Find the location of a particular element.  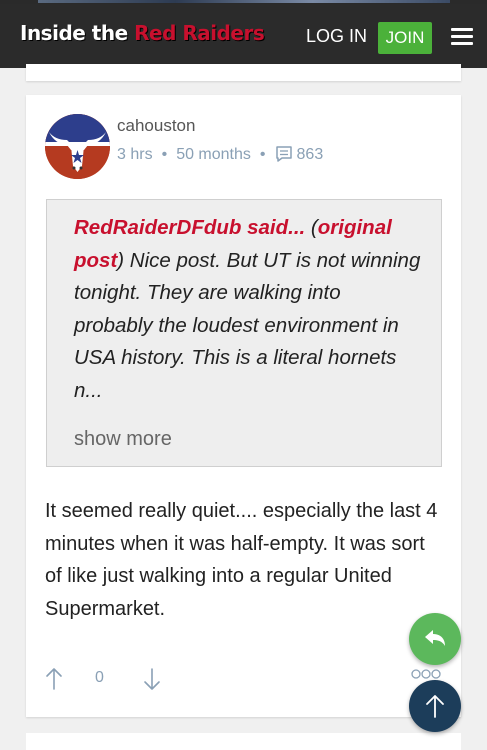

comment-count: 863 is located at coordinates (310, 154).